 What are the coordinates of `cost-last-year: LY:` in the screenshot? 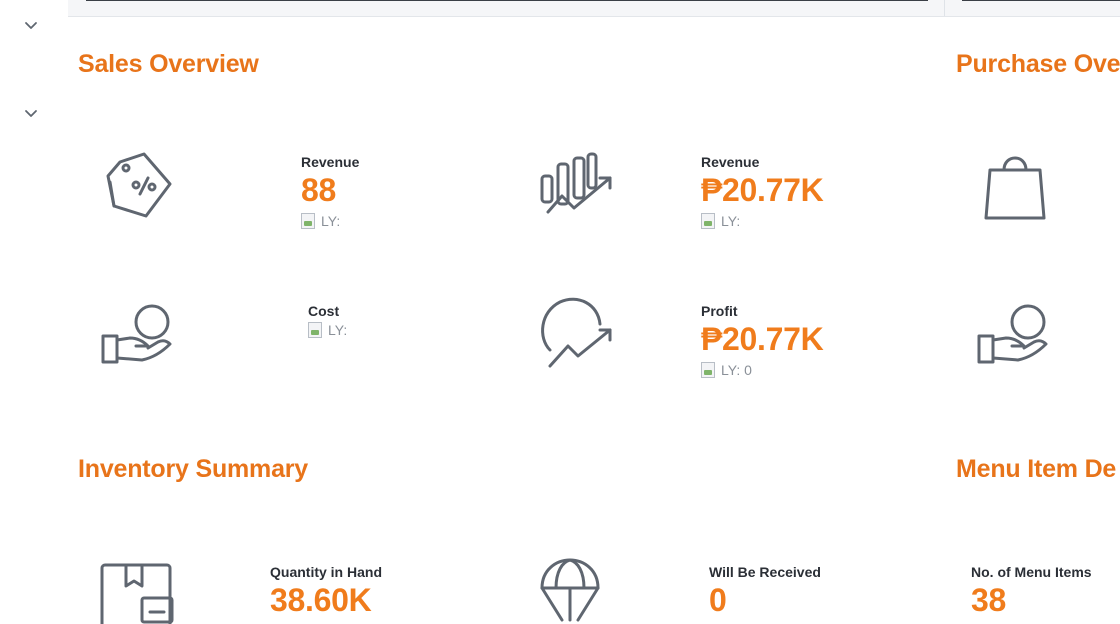 It's located at (327, 330).